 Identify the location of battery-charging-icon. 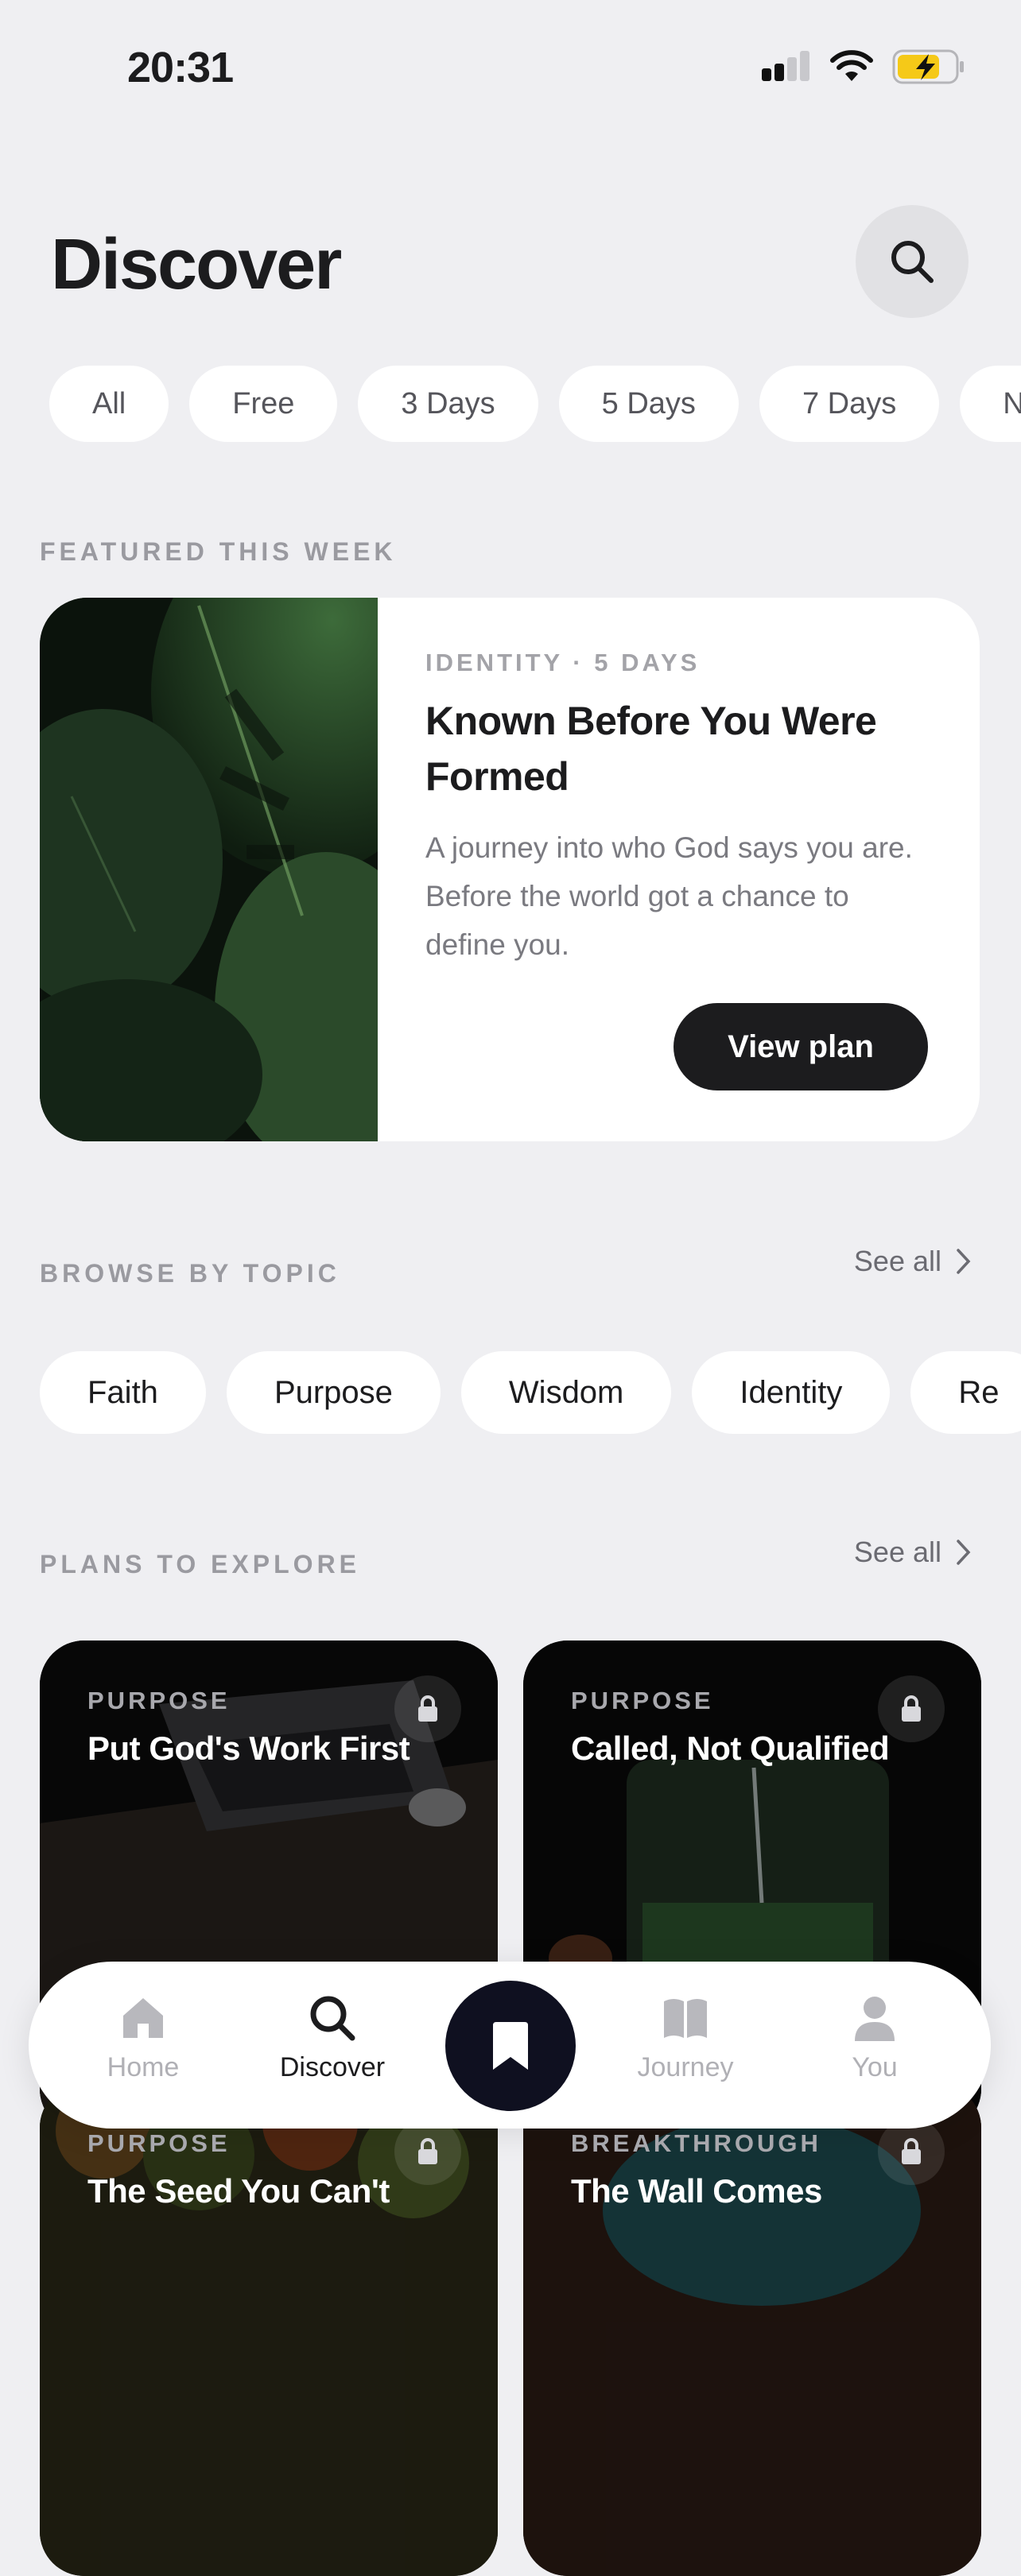
(928, 66).